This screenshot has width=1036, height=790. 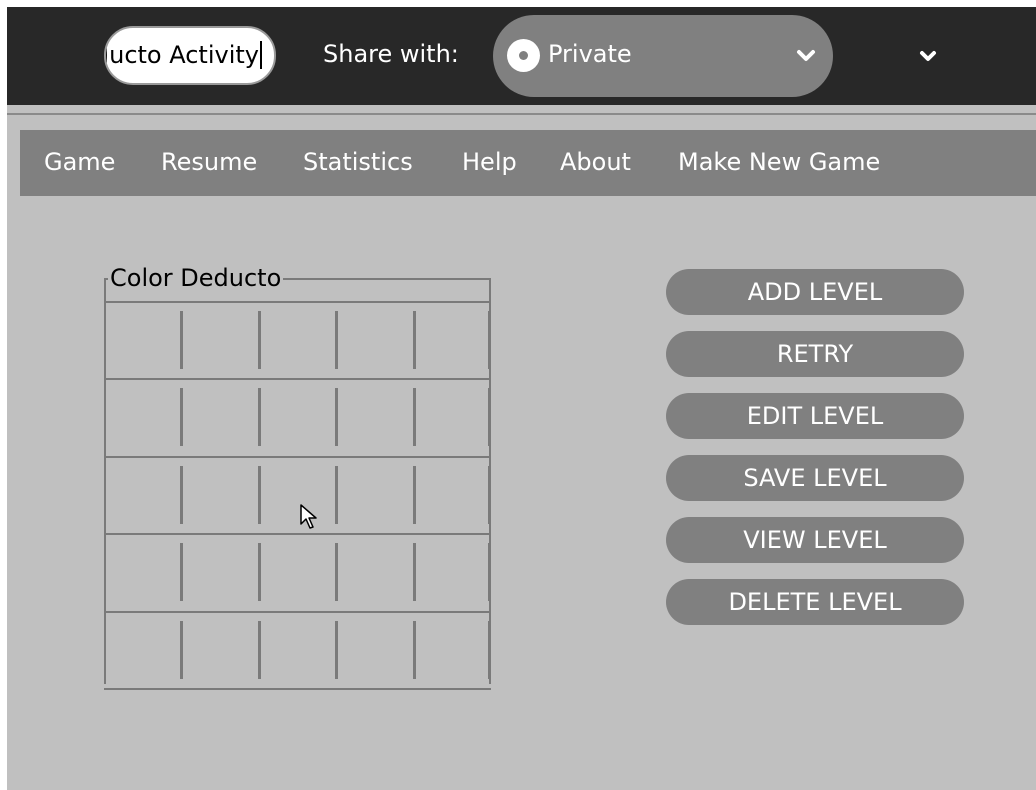 What do you see at coordinates (815, 478) in the screenshot?
I see `save-level-button: SAVE LEVEL` at bounding box center [815, 478].